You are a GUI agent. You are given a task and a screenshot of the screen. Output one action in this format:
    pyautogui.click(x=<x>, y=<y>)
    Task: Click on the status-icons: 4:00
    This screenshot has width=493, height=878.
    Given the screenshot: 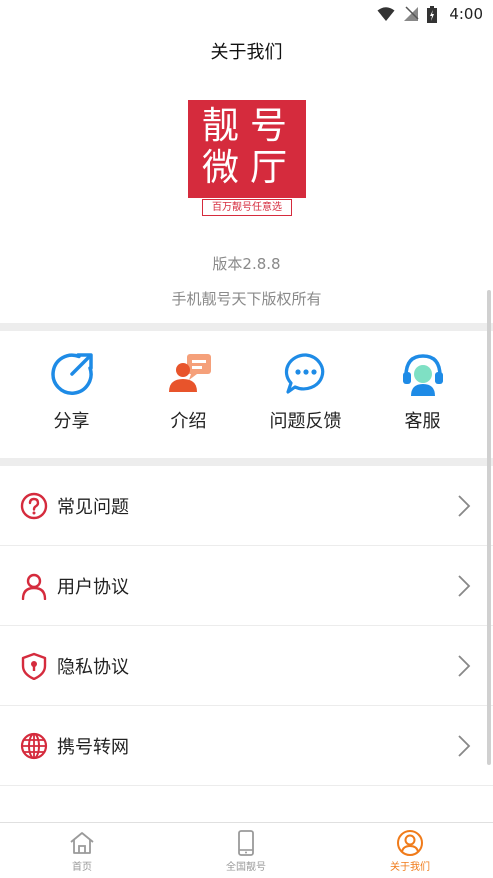 What is the action you would take?
    pyautogui.click(x=430, y=14)
    